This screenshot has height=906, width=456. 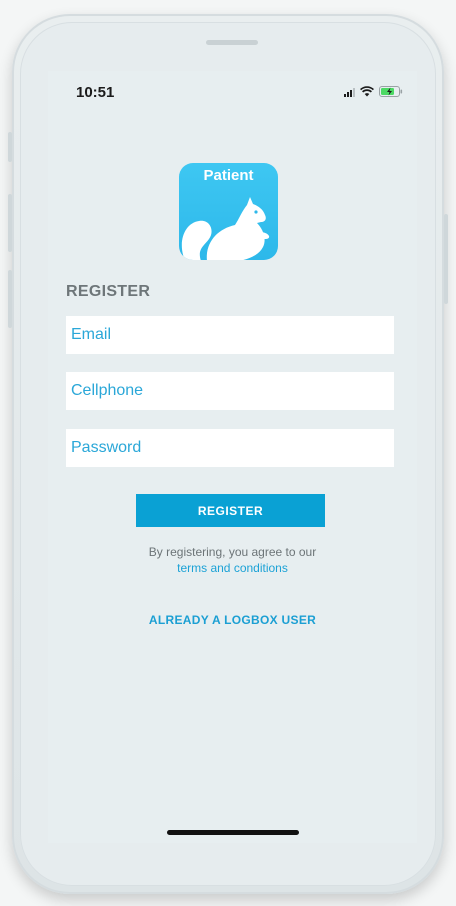 What do you see at coordinates (230, 510) in the screenshot?
I see `register-button: REGISTER` at bounding box center [230, 510].